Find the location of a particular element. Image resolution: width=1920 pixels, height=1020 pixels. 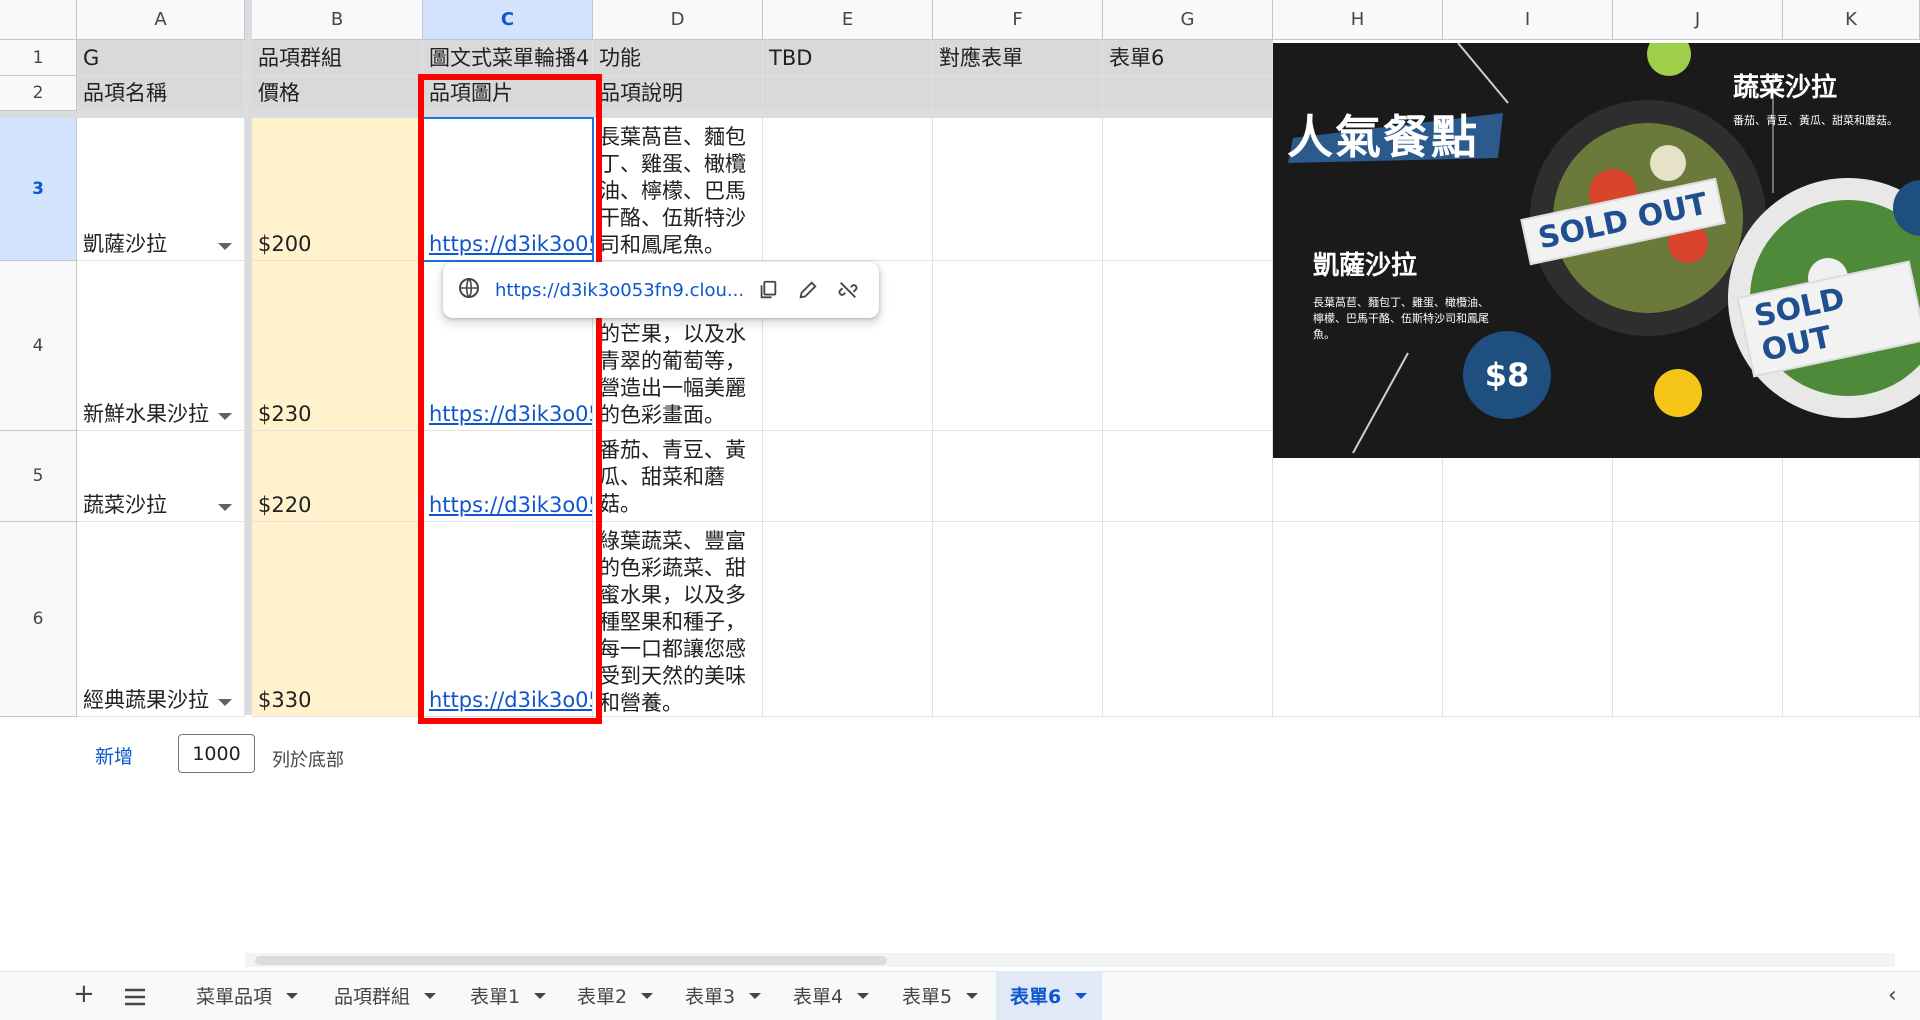

cell-g2 is located at coordinates (1188, 93).